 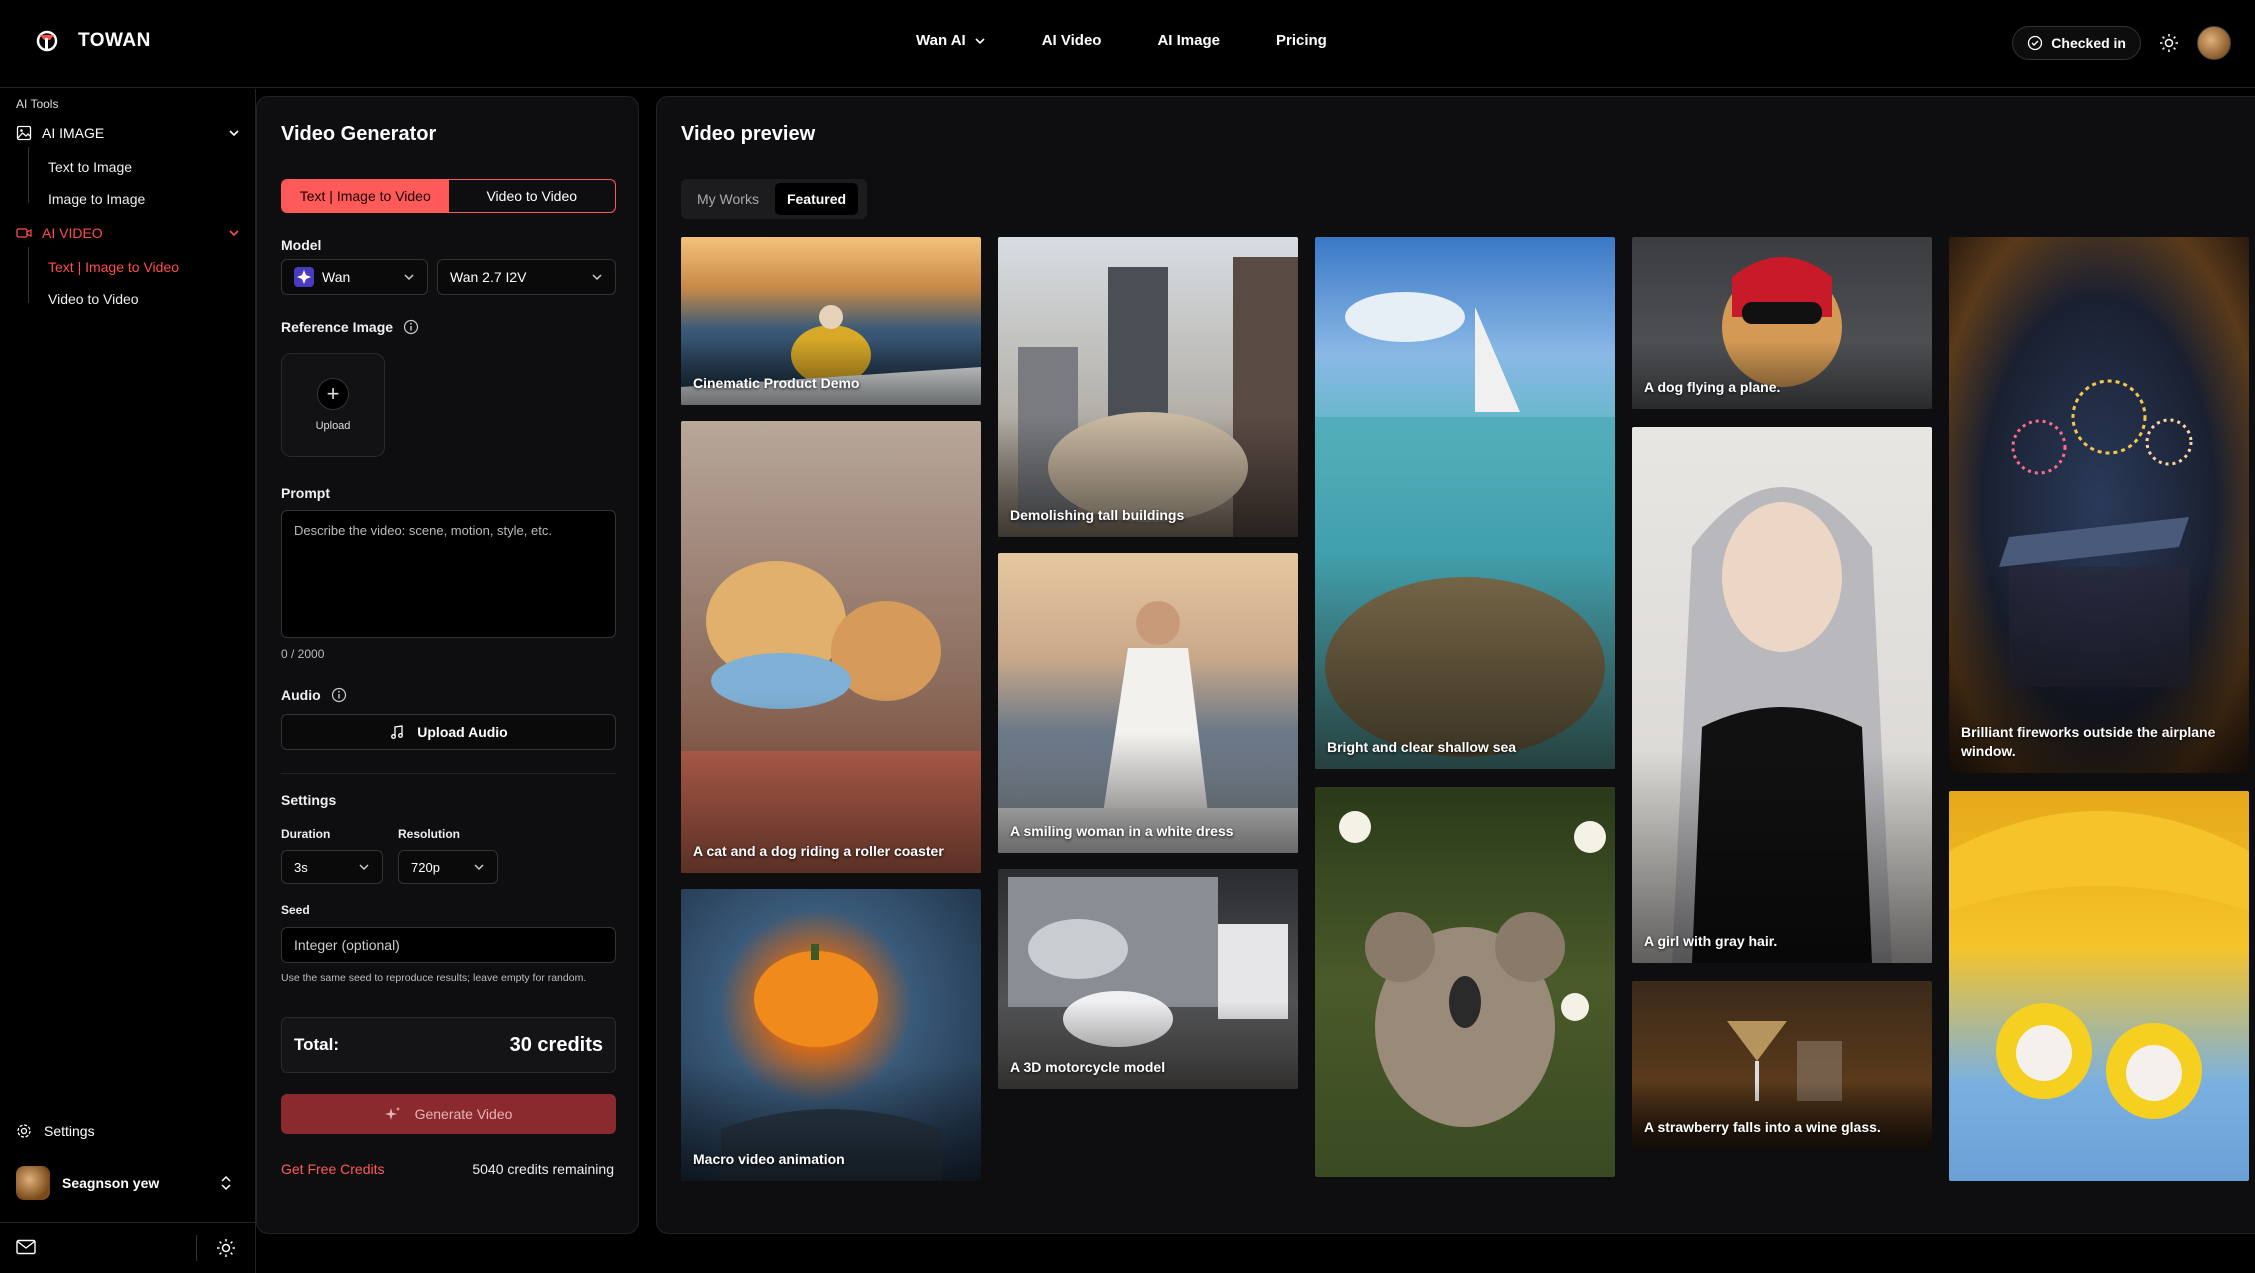 I want to click on upload-audio-label: Upload Audio, so click(x=462, y=732).